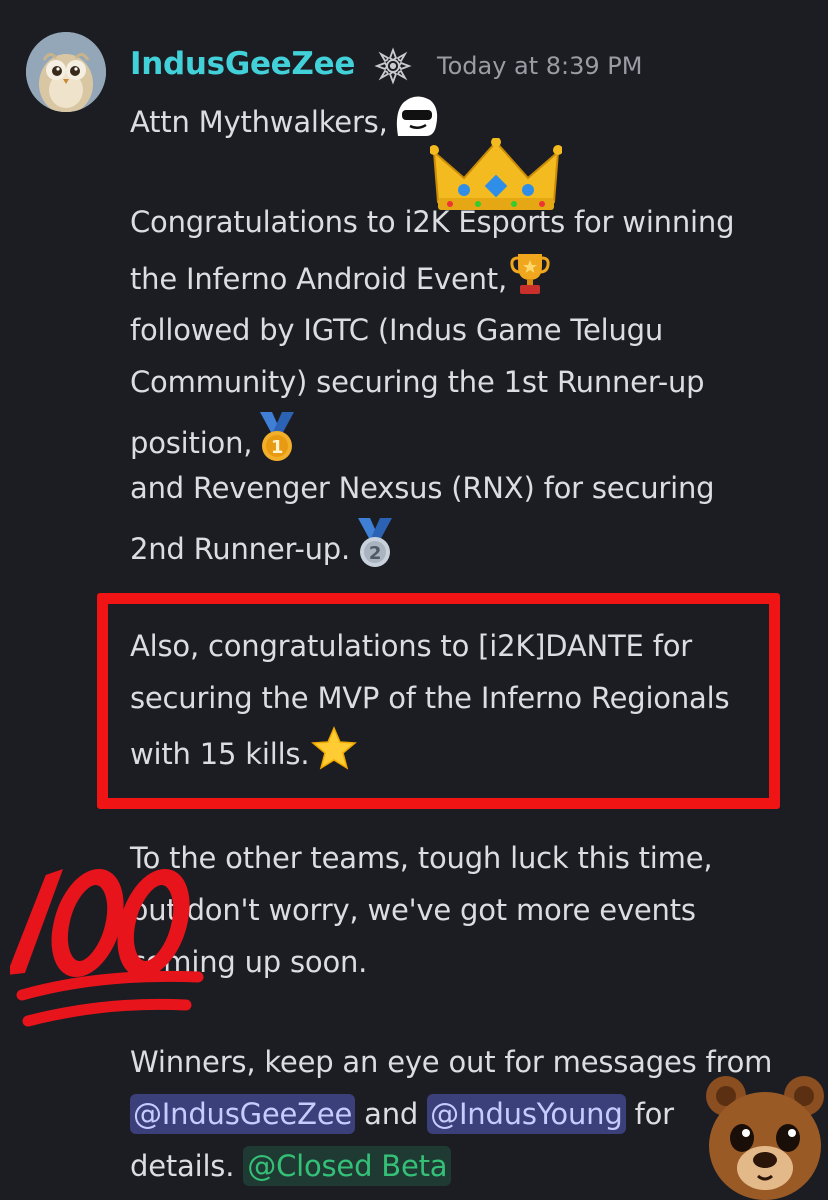 The height and width of the screenshot is (1200, 828). I want to click on svg-text: 2, so click(375, 553).